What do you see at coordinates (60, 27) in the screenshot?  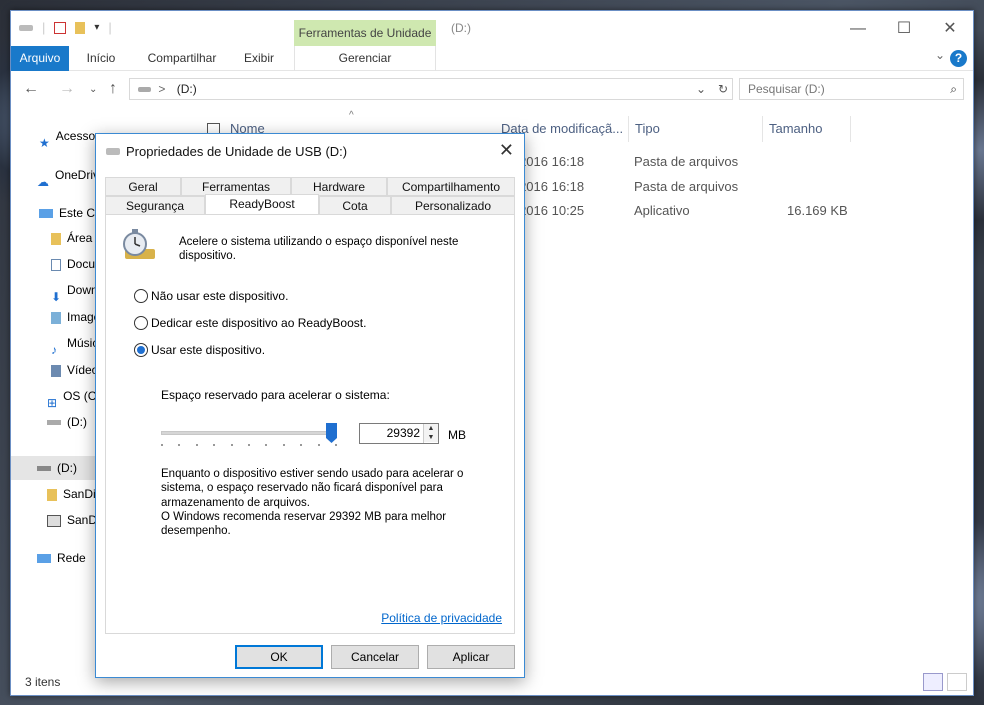 I see `properties-icon` at bounding box center [60, 27].